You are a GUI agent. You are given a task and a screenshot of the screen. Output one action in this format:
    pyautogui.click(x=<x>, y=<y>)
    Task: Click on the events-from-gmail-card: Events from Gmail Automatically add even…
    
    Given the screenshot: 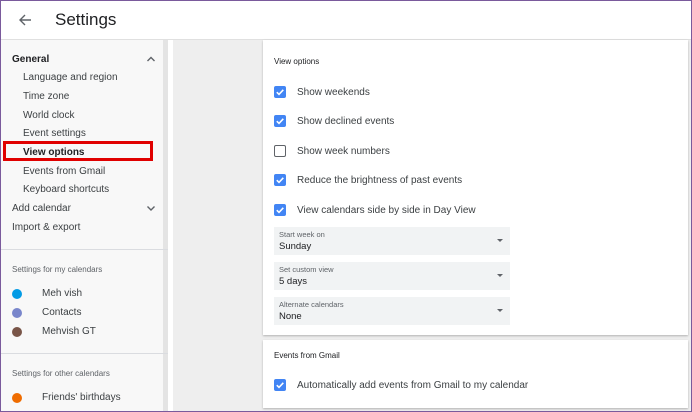 What is the action you would take?
    pyautogui.click(x=475, y=374)
    